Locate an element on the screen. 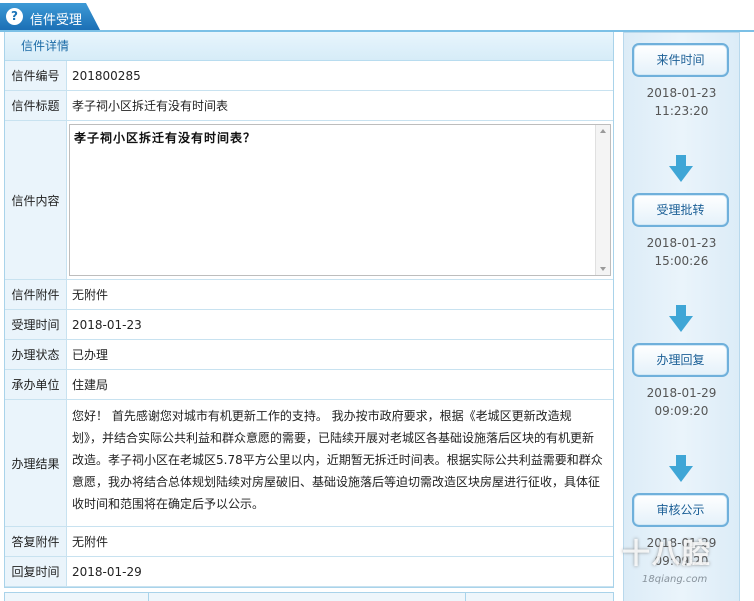  row-label: 信件标题 is located at coordinates (36, 105).